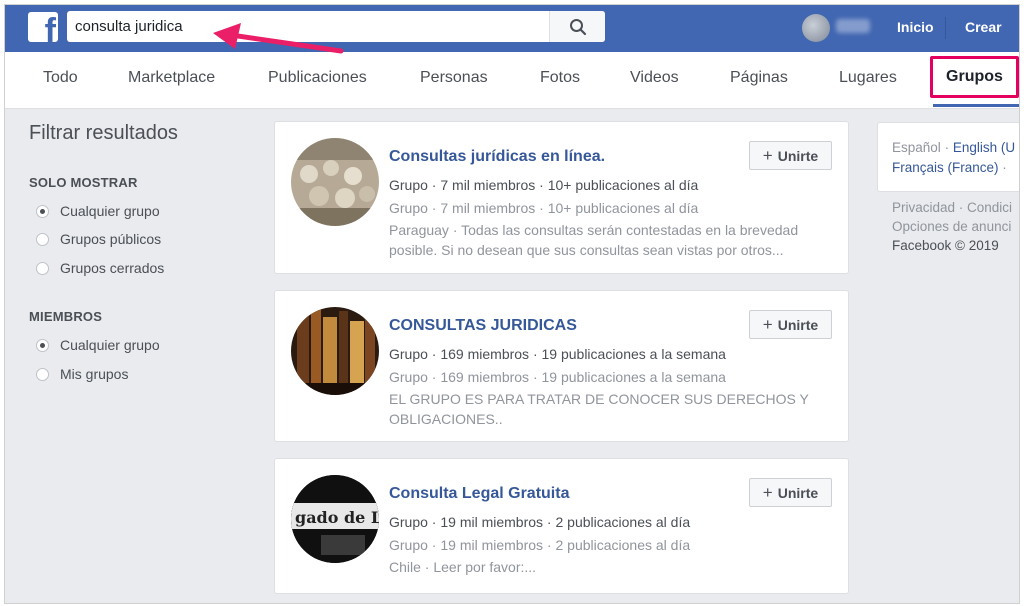 This screenshot has width=1024, height=606. I want to click on group-title: Consultas jurídicas en línea., so click(497, 157).